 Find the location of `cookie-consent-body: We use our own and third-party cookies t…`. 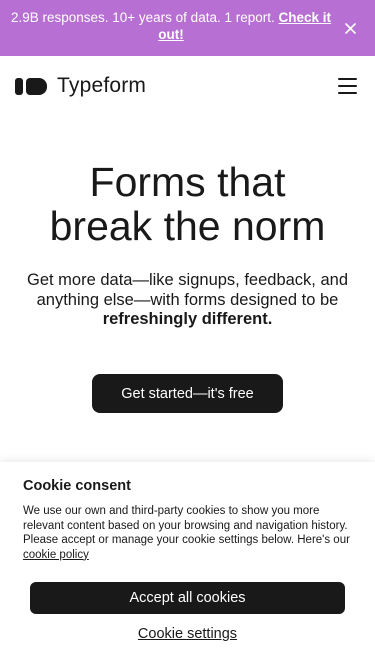

cookie-consent-body: We use our own and third-party cookies t… is located at coordinates (186, 525).